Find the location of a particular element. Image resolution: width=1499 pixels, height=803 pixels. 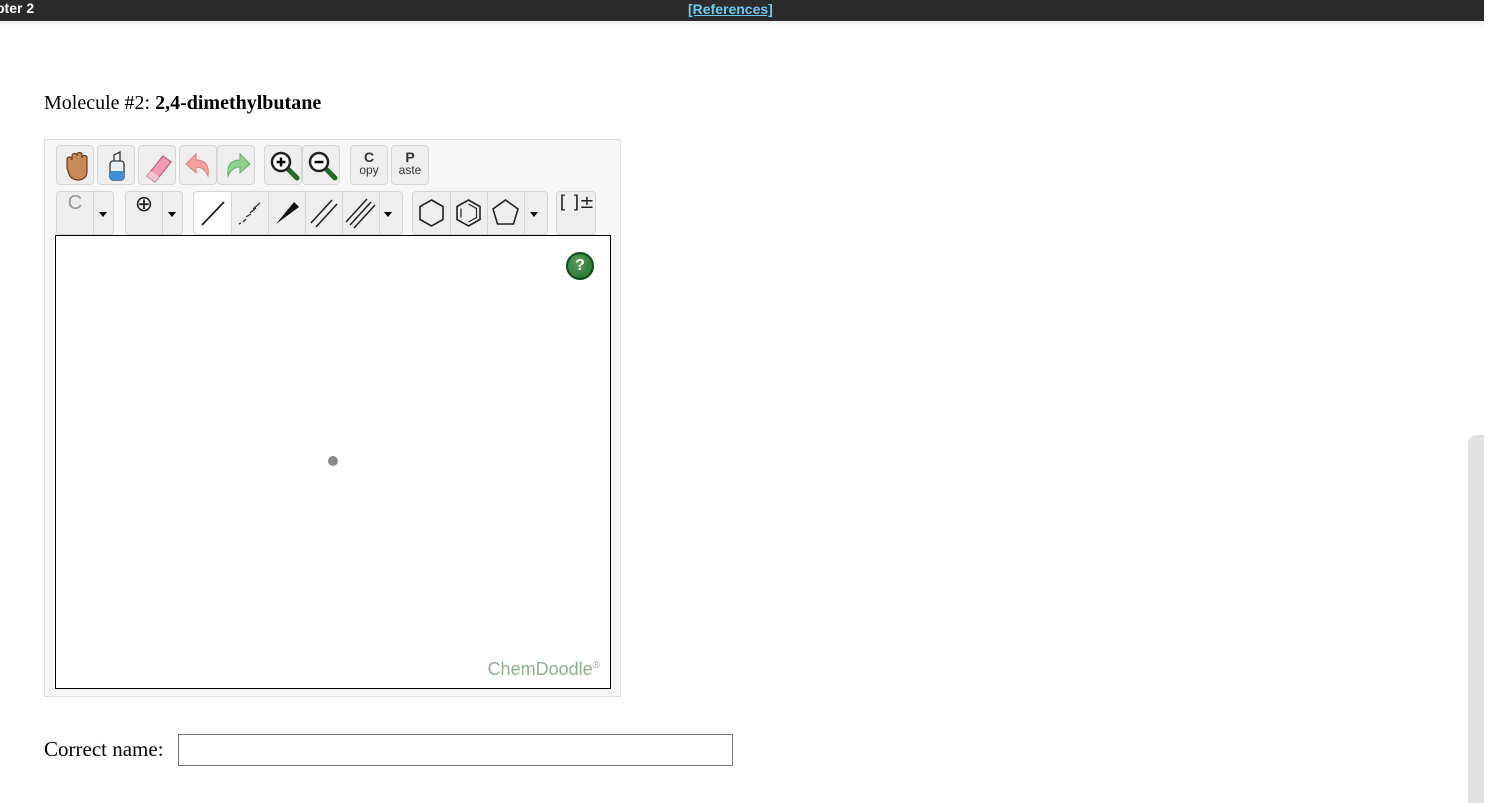

zoom-out-icon is located at coordinates (323, 166).